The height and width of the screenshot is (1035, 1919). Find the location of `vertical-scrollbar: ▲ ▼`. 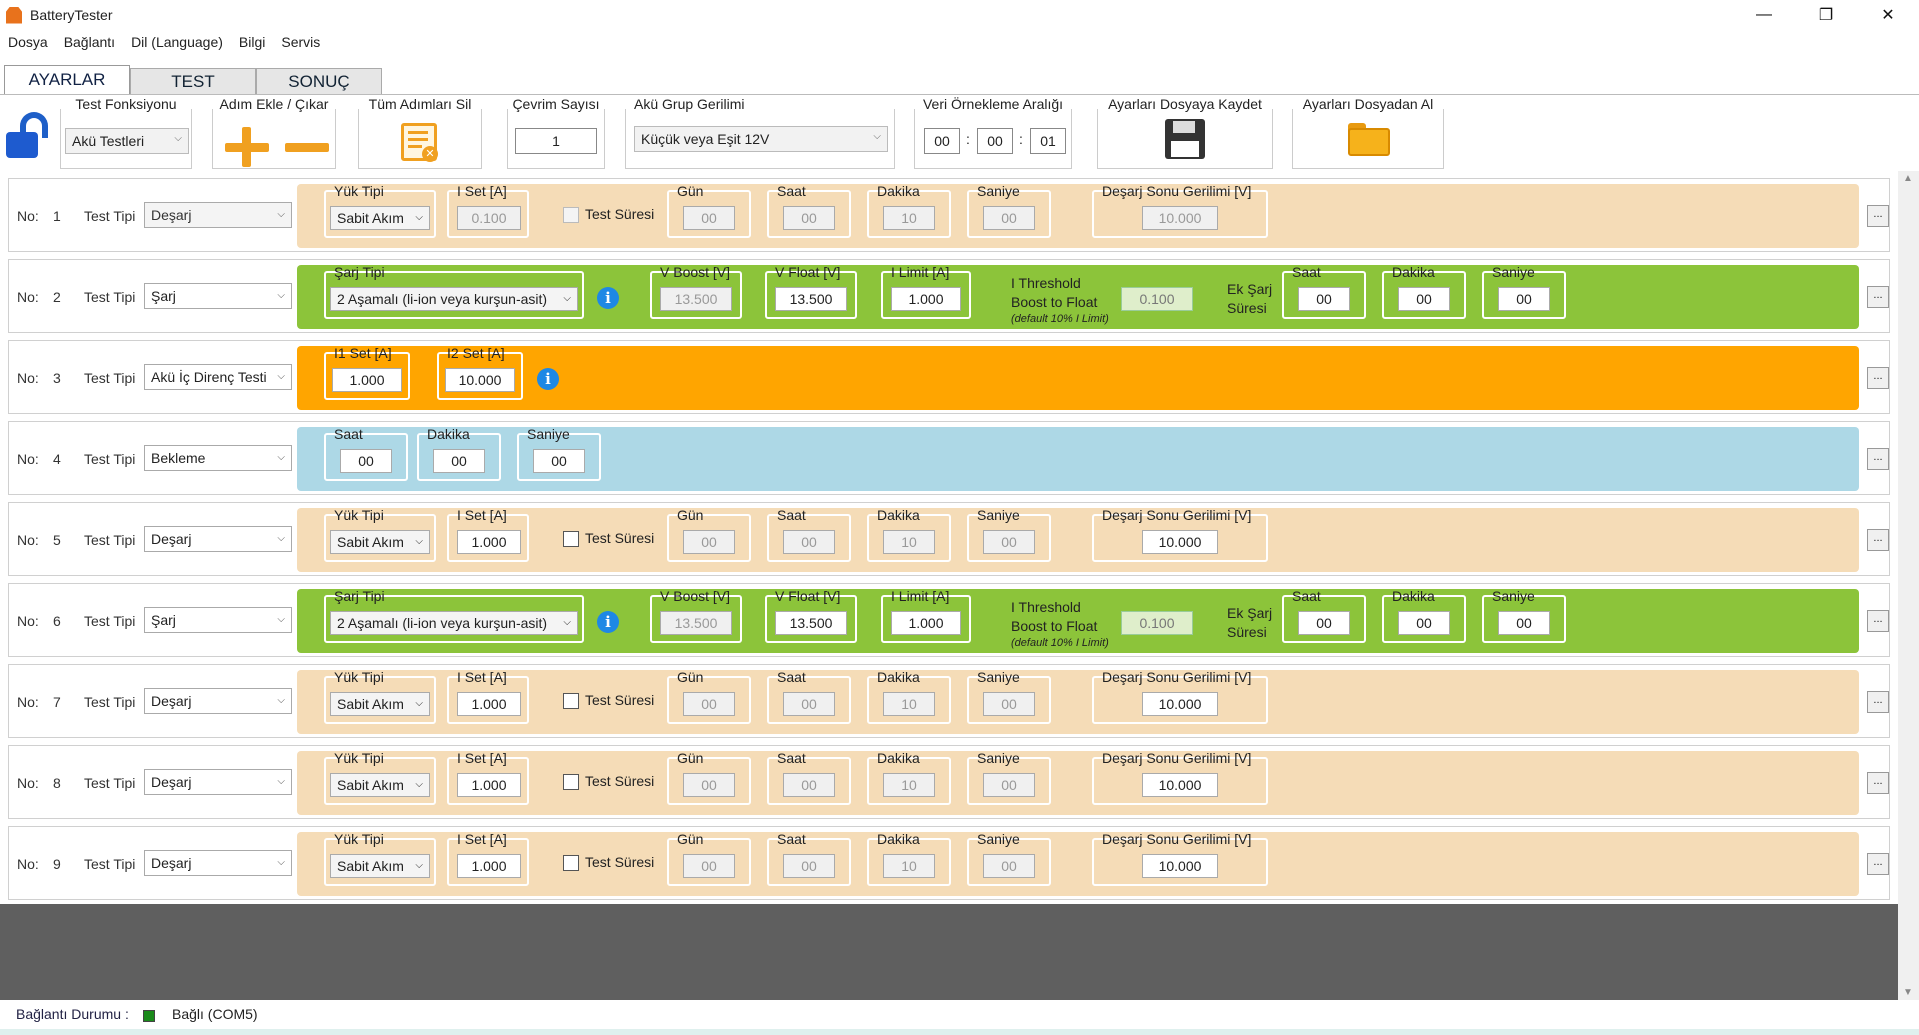

vertical-scrollbar: ▲ ▼ is located at coordinates (1908, 585).